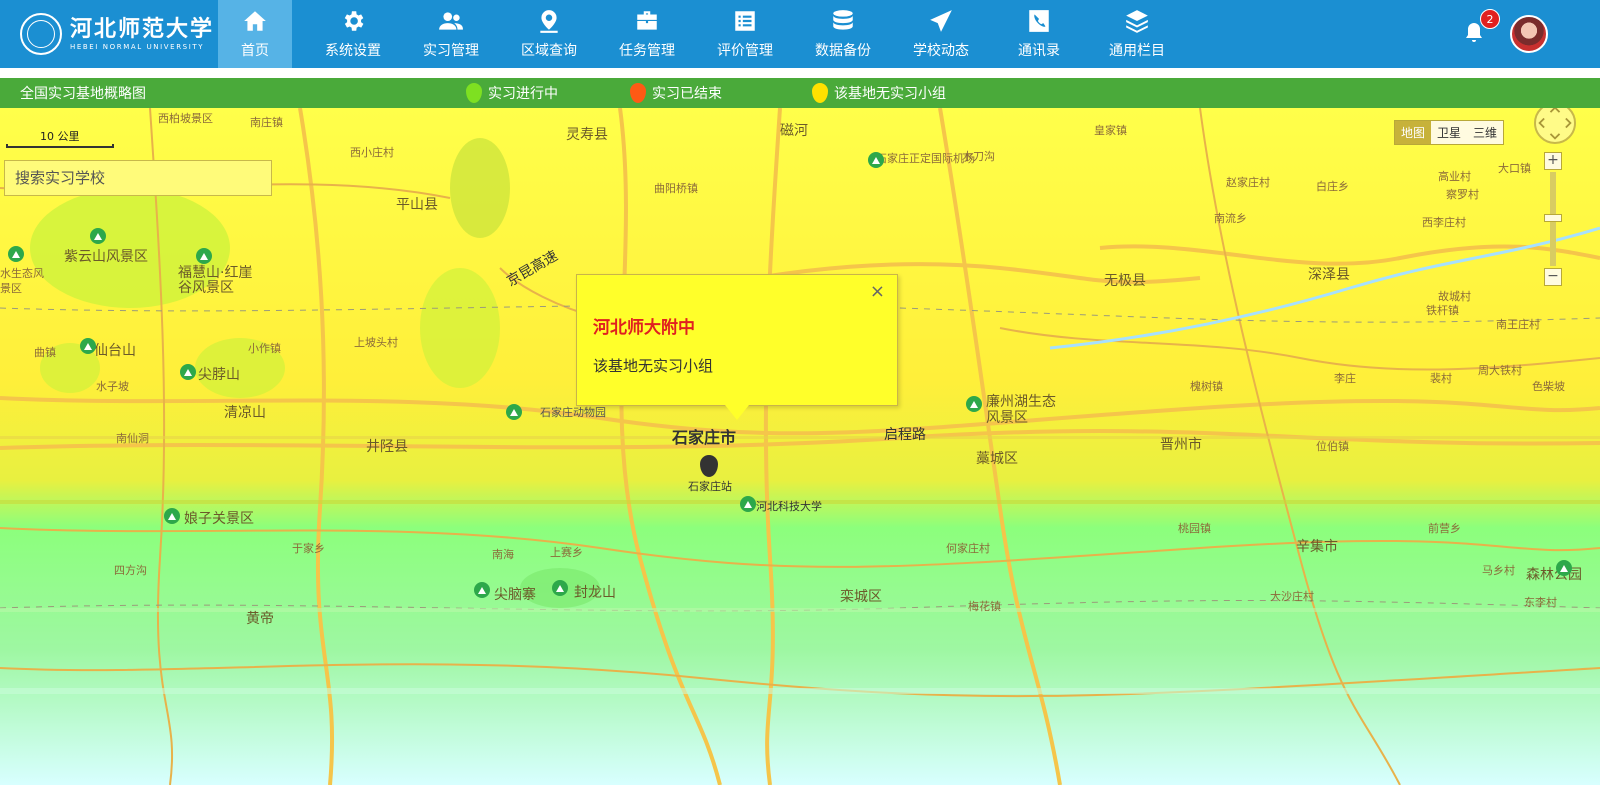  Describe the element at coordinates (1137, 34) in the screenshot. I see `nav-item-general-column: 通用栏目` at that location.